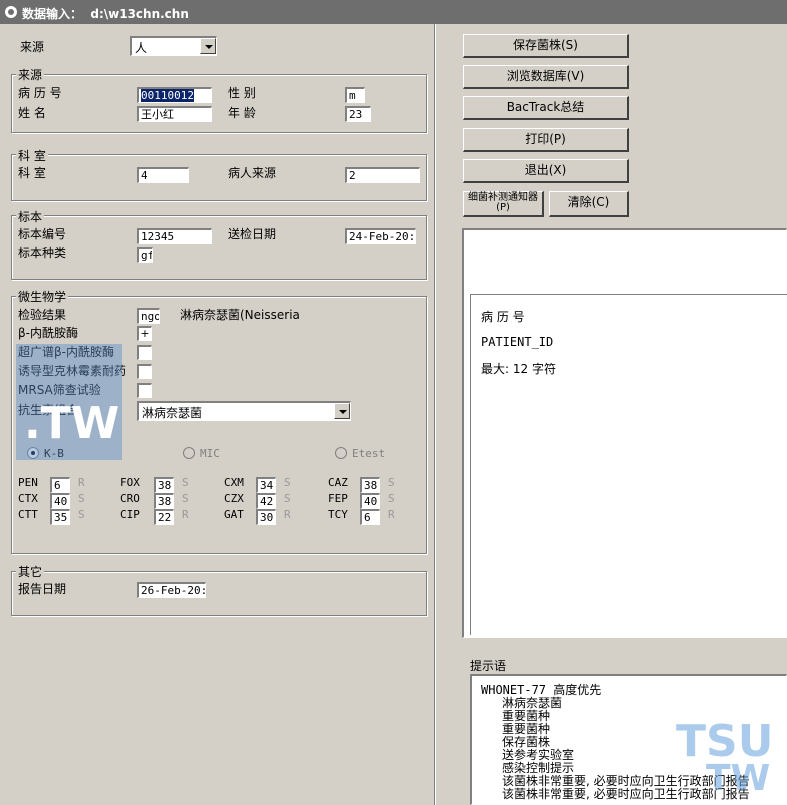 The image size is (787, 805). I want to click on radio-etest, so click(341, 453).